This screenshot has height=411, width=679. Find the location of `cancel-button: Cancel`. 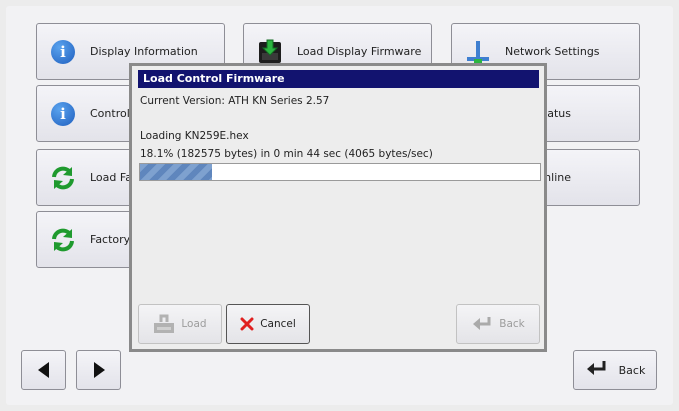

cancel-button: Cancel is located at coordinates (268, 324).